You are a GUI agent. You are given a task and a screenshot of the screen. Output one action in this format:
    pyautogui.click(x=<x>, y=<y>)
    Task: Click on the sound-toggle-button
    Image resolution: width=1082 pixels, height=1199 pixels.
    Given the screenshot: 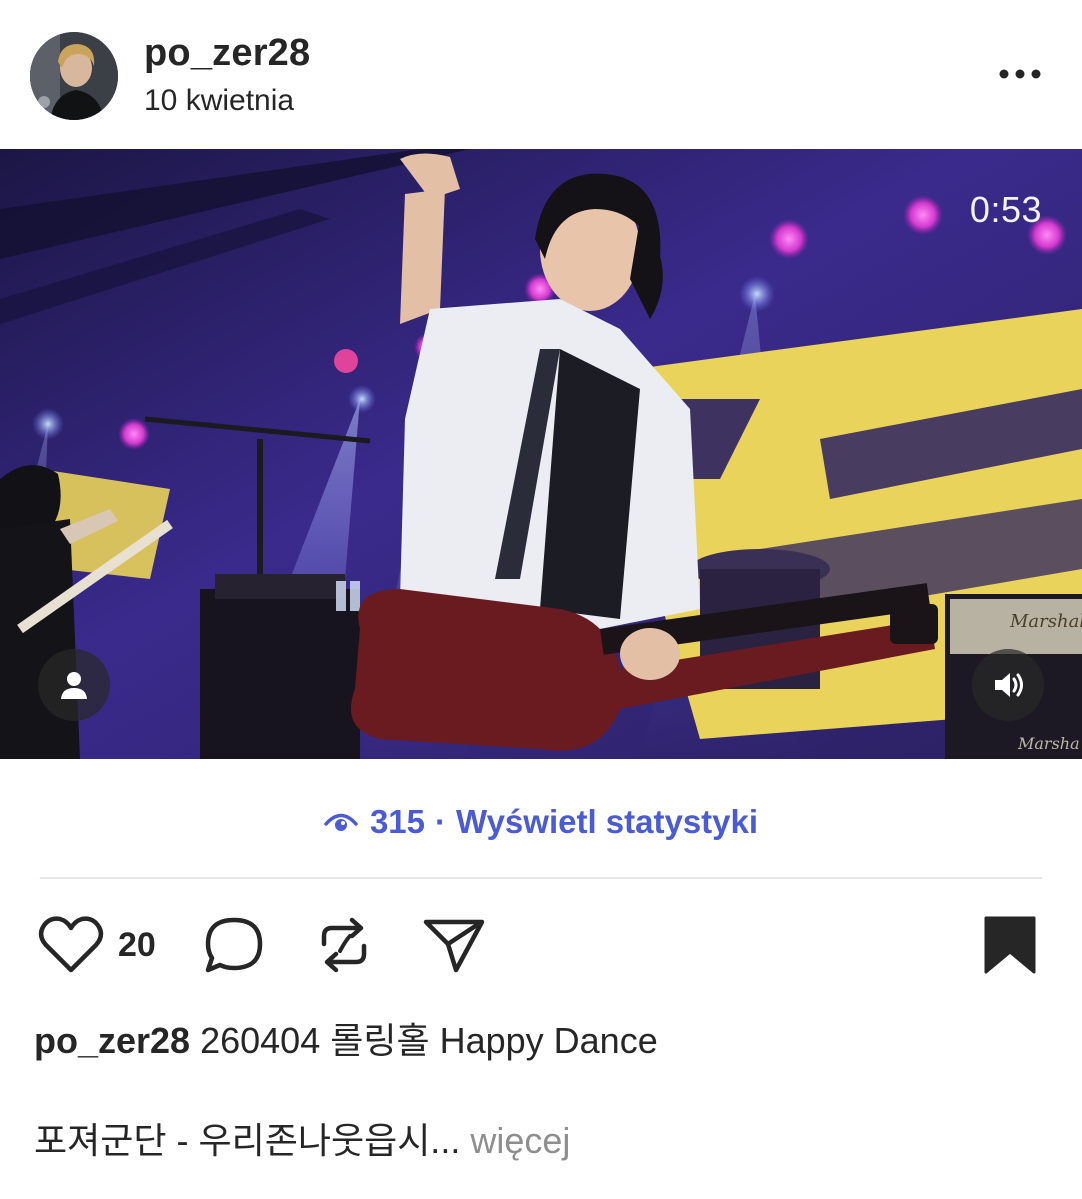 What is the action you would take?
    pyautogui.click(x=1008, y=685)
    